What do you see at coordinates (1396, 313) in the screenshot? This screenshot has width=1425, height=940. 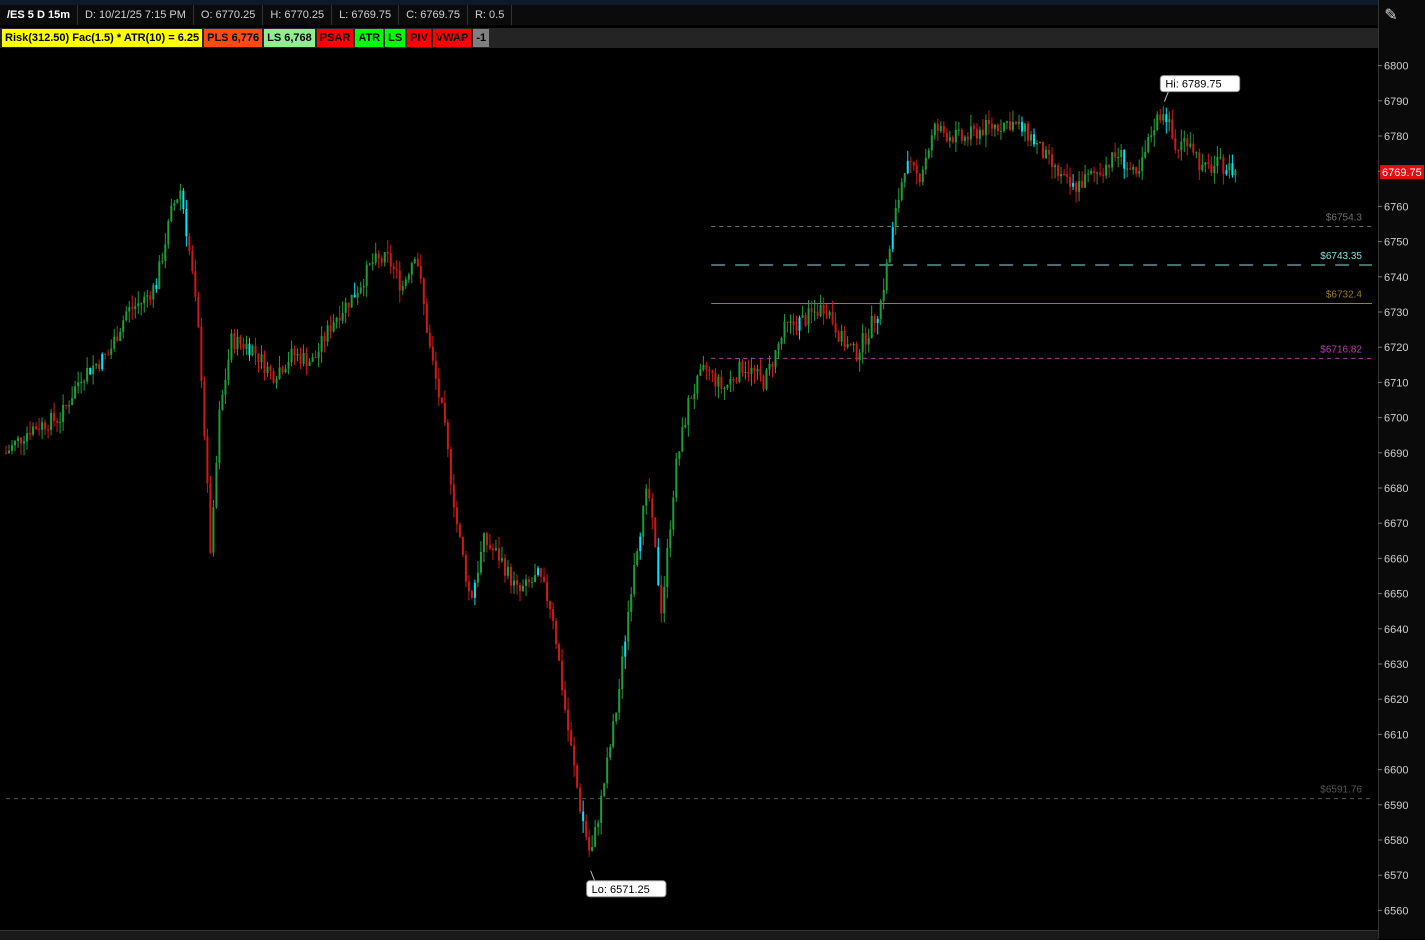 I see `axis-tick-label: 6730` at bounding box center [1396, 313].